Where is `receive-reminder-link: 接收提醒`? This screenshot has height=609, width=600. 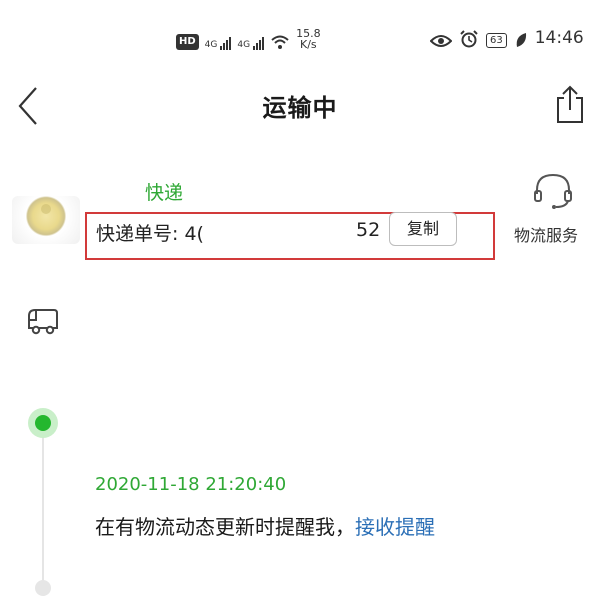
receive-reminder-link: 接收提醒 is located at coordinates (395, 527).